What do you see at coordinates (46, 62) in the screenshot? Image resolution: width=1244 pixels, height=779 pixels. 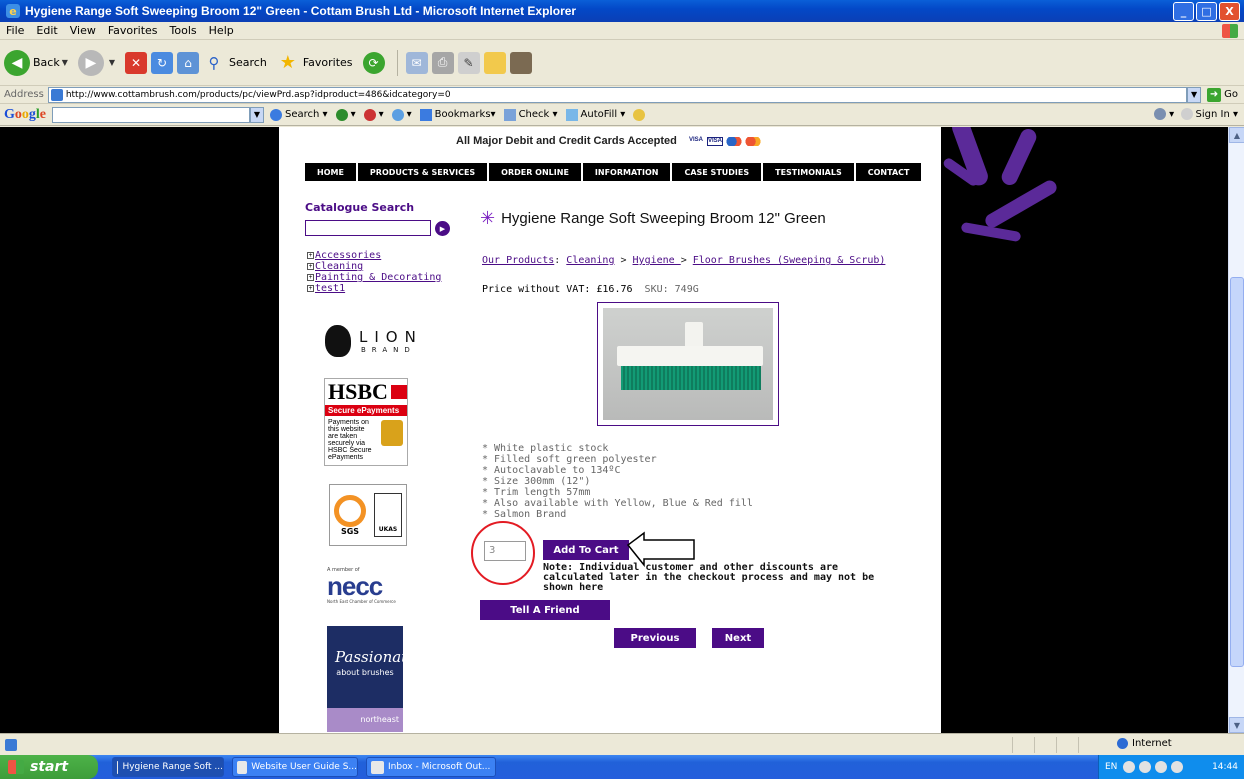 I see `back-label: Back` at bounding box center [46, 62].